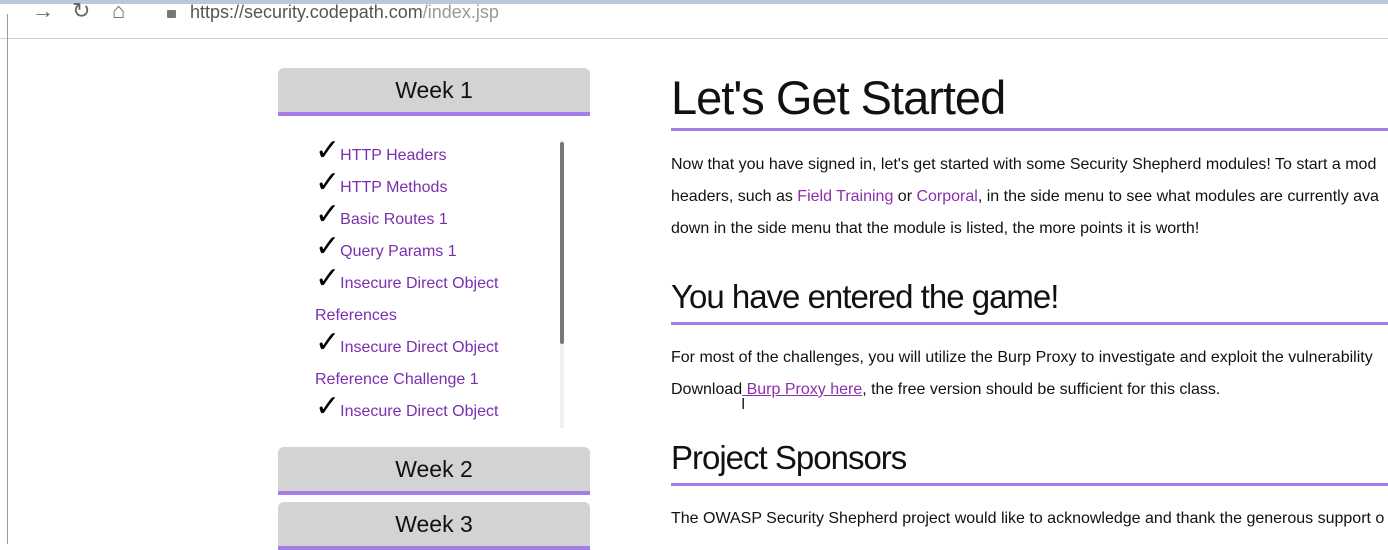  I want to click on section-heading-sponsors: Project Sponsors, so click(789, 457).